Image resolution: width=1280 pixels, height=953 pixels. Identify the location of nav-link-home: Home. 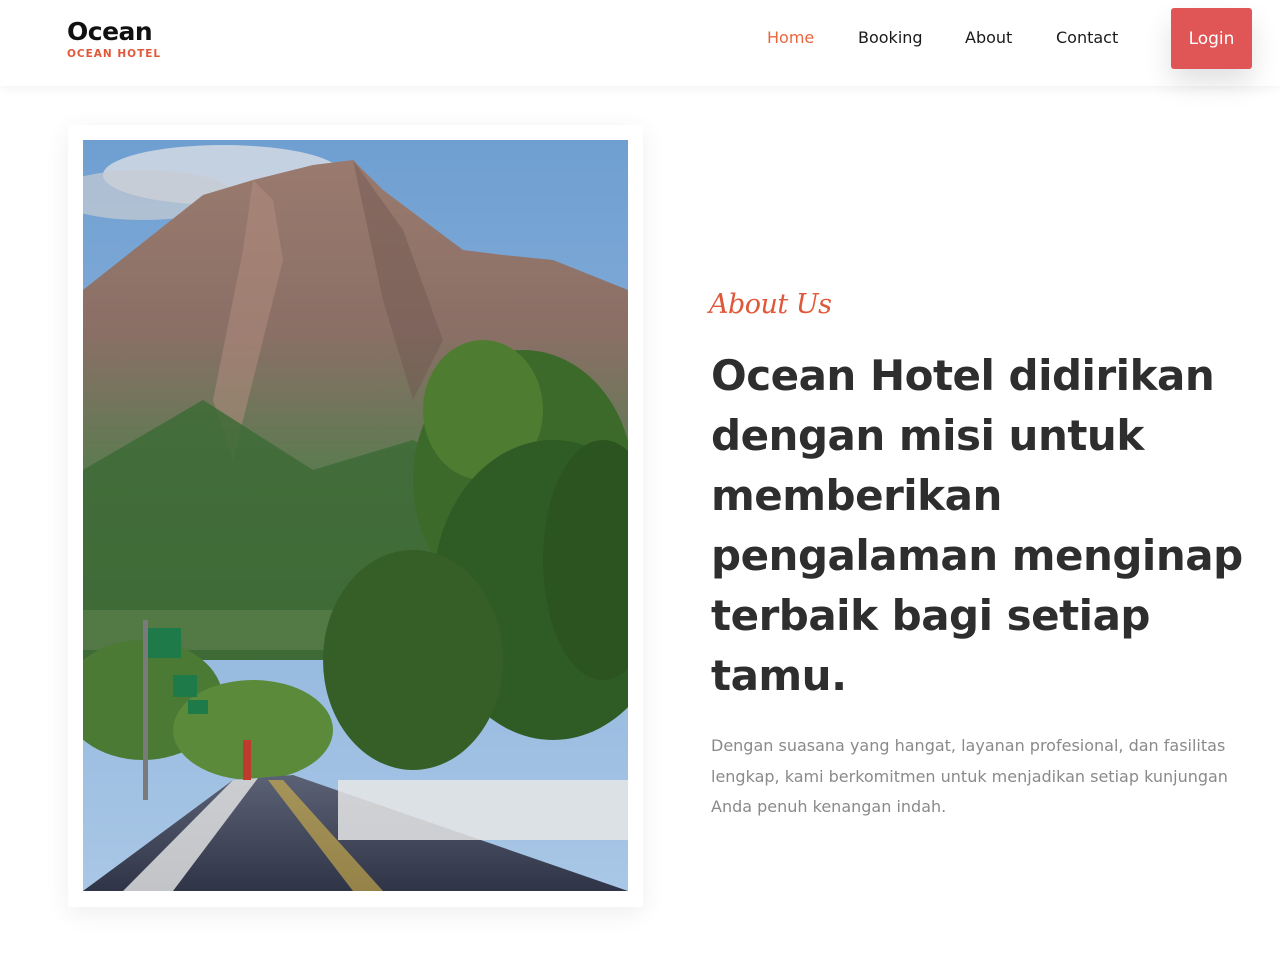
(790, 38).